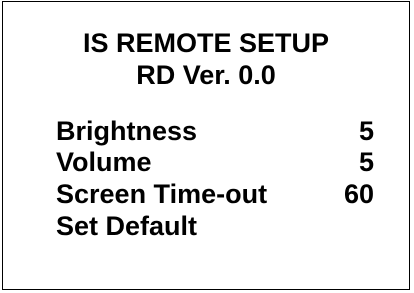 This screenshot has height=293, width=414. Describe the element at coordinates (206, 75) in the screenshot. I see `version-label: RD Ver. 0.0` at that location.